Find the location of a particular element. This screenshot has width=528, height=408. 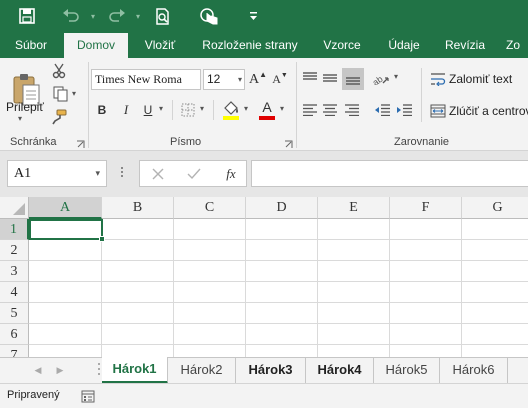

cancel-icon is located at coordinates (158, 174).